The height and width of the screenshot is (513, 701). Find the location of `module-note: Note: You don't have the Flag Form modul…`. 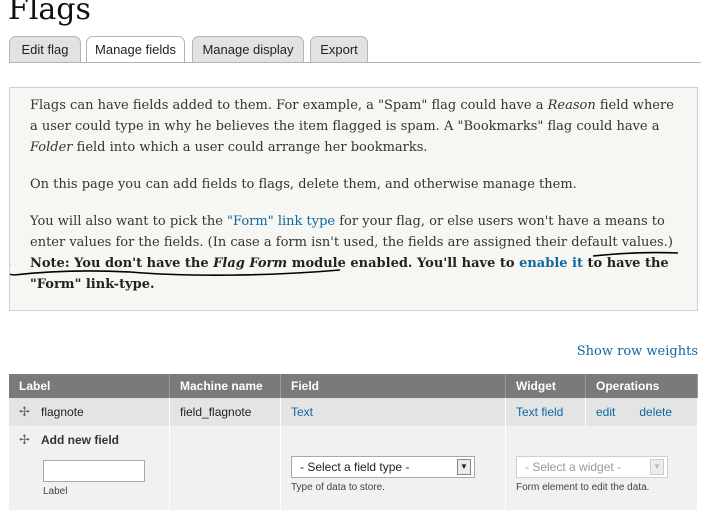

module-note: Note: You don't have the Flag Form modul… is located at coordinates (349, 274).